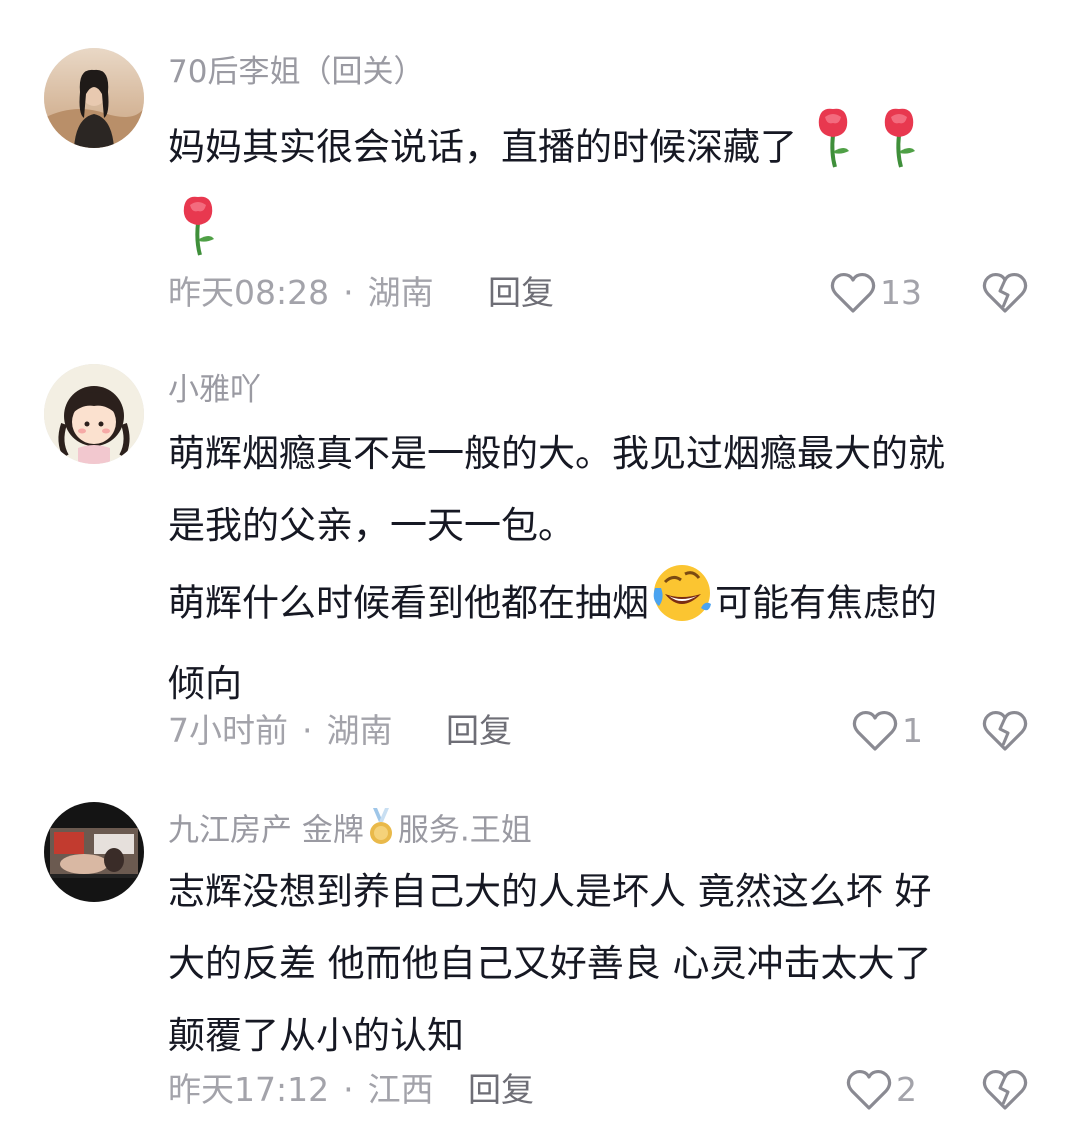 This screenshot has width=1079, height=1123. Describe the element at coordinates (371, 525) in the screenshot. I see `comment-text-line: 是我的父亲，一天一包。` at that location.